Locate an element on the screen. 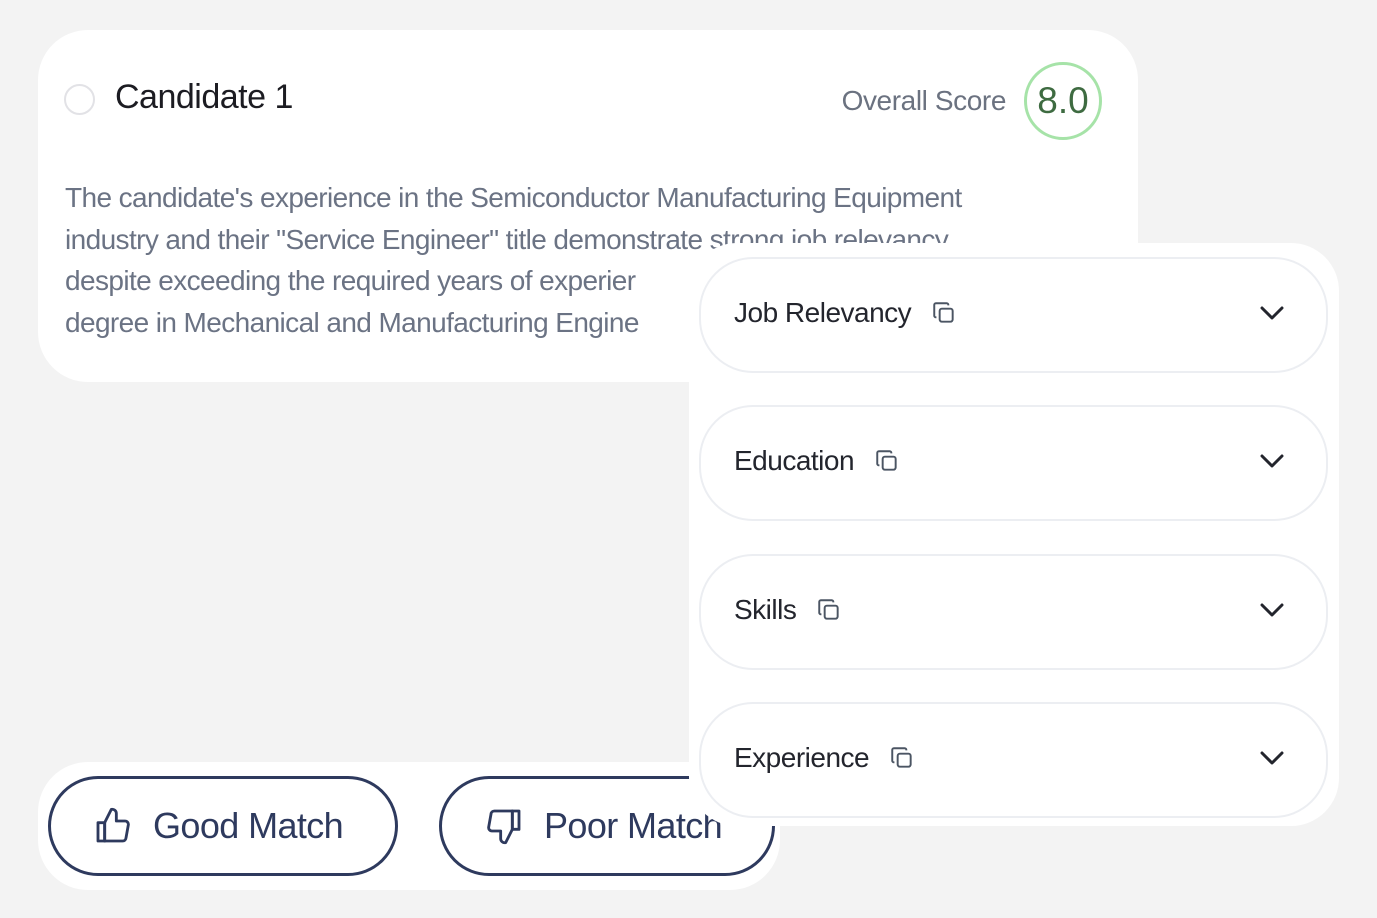 The image size is (1377, 918). poor-match-label: Poor Match is located at coordinates (633, 825).